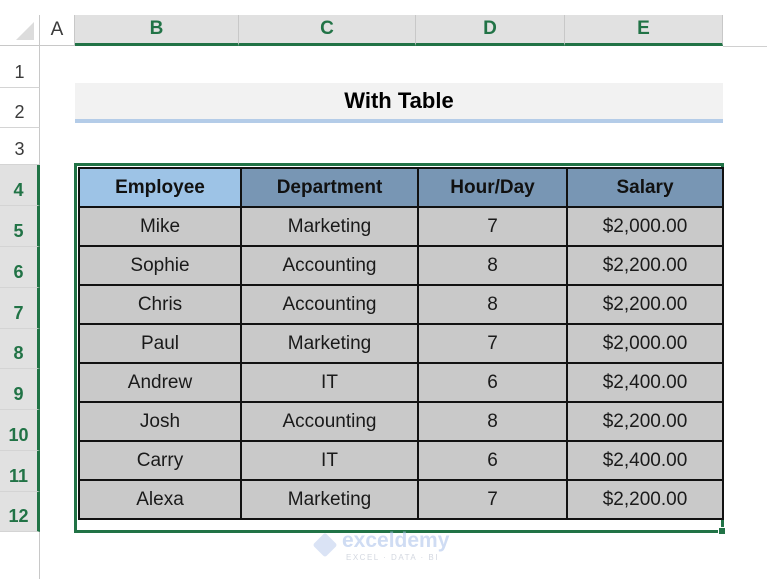  Describe the element at coordinates (160, 499) in the screenshot. I see `cell-employee: Alexa` at that location.